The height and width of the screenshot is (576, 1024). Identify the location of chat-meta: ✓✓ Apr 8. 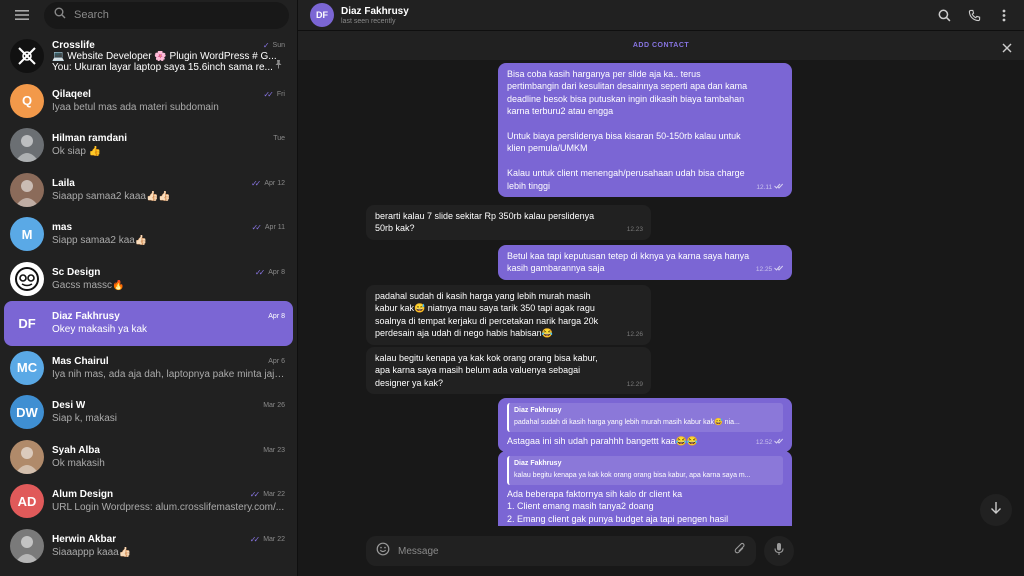
(270, 272).